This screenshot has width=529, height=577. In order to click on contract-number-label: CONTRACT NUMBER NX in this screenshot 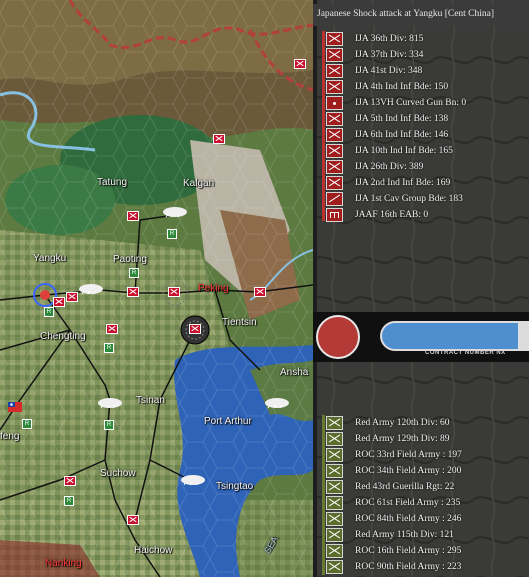, I will do `click(465, 353)`.